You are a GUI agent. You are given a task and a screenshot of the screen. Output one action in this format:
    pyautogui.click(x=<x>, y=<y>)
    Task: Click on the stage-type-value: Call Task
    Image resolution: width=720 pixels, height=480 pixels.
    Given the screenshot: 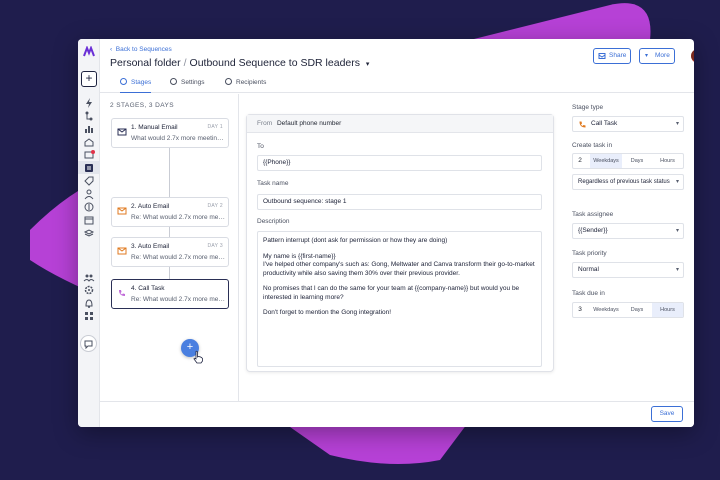 What is the action you would take?
    pyautogui.click(x=604, y=123)
    